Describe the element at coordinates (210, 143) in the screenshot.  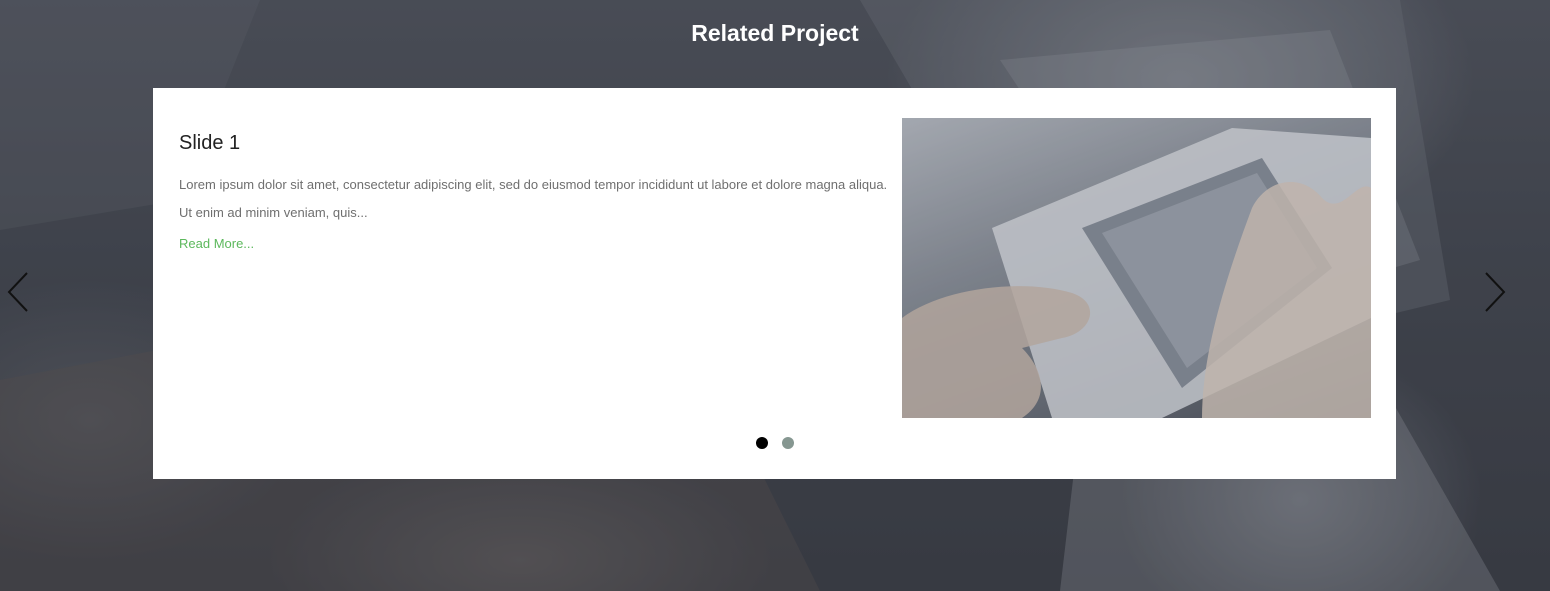
I see `slide-title: Slide 1` at that location.